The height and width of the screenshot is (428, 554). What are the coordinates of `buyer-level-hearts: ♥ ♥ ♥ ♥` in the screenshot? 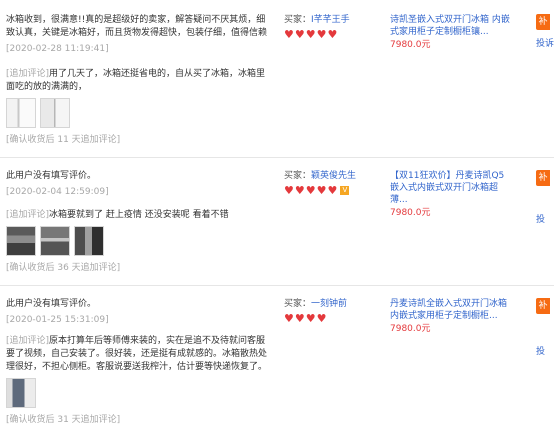 It's located at (334, 318).